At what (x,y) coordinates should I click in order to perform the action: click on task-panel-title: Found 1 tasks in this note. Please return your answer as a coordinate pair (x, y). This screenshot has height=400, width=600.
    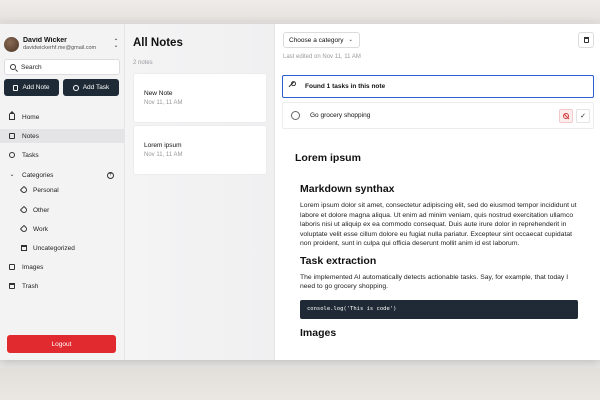
    Looking at the image, I should click on (345, 86).